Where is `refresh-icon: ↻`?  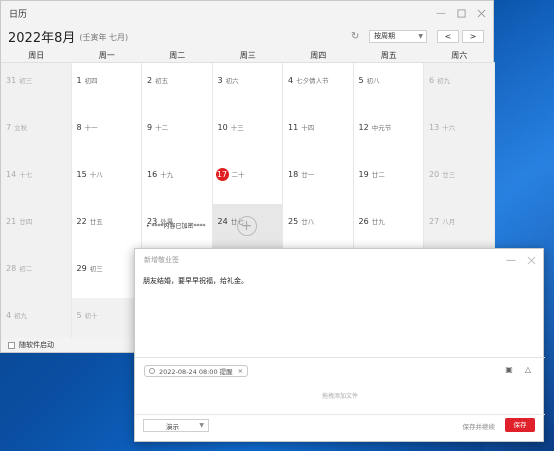 refresh-icon: ↻ is located at coordinates (357, 36).